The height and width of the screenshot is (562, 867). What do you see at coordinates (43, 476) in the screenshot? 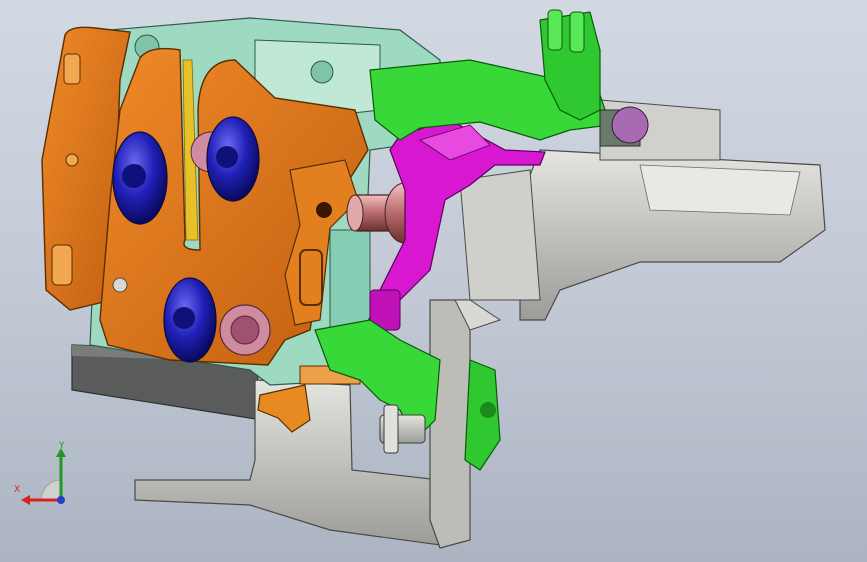
I see `triad-axes-icon` at bounding box center [43, 476].